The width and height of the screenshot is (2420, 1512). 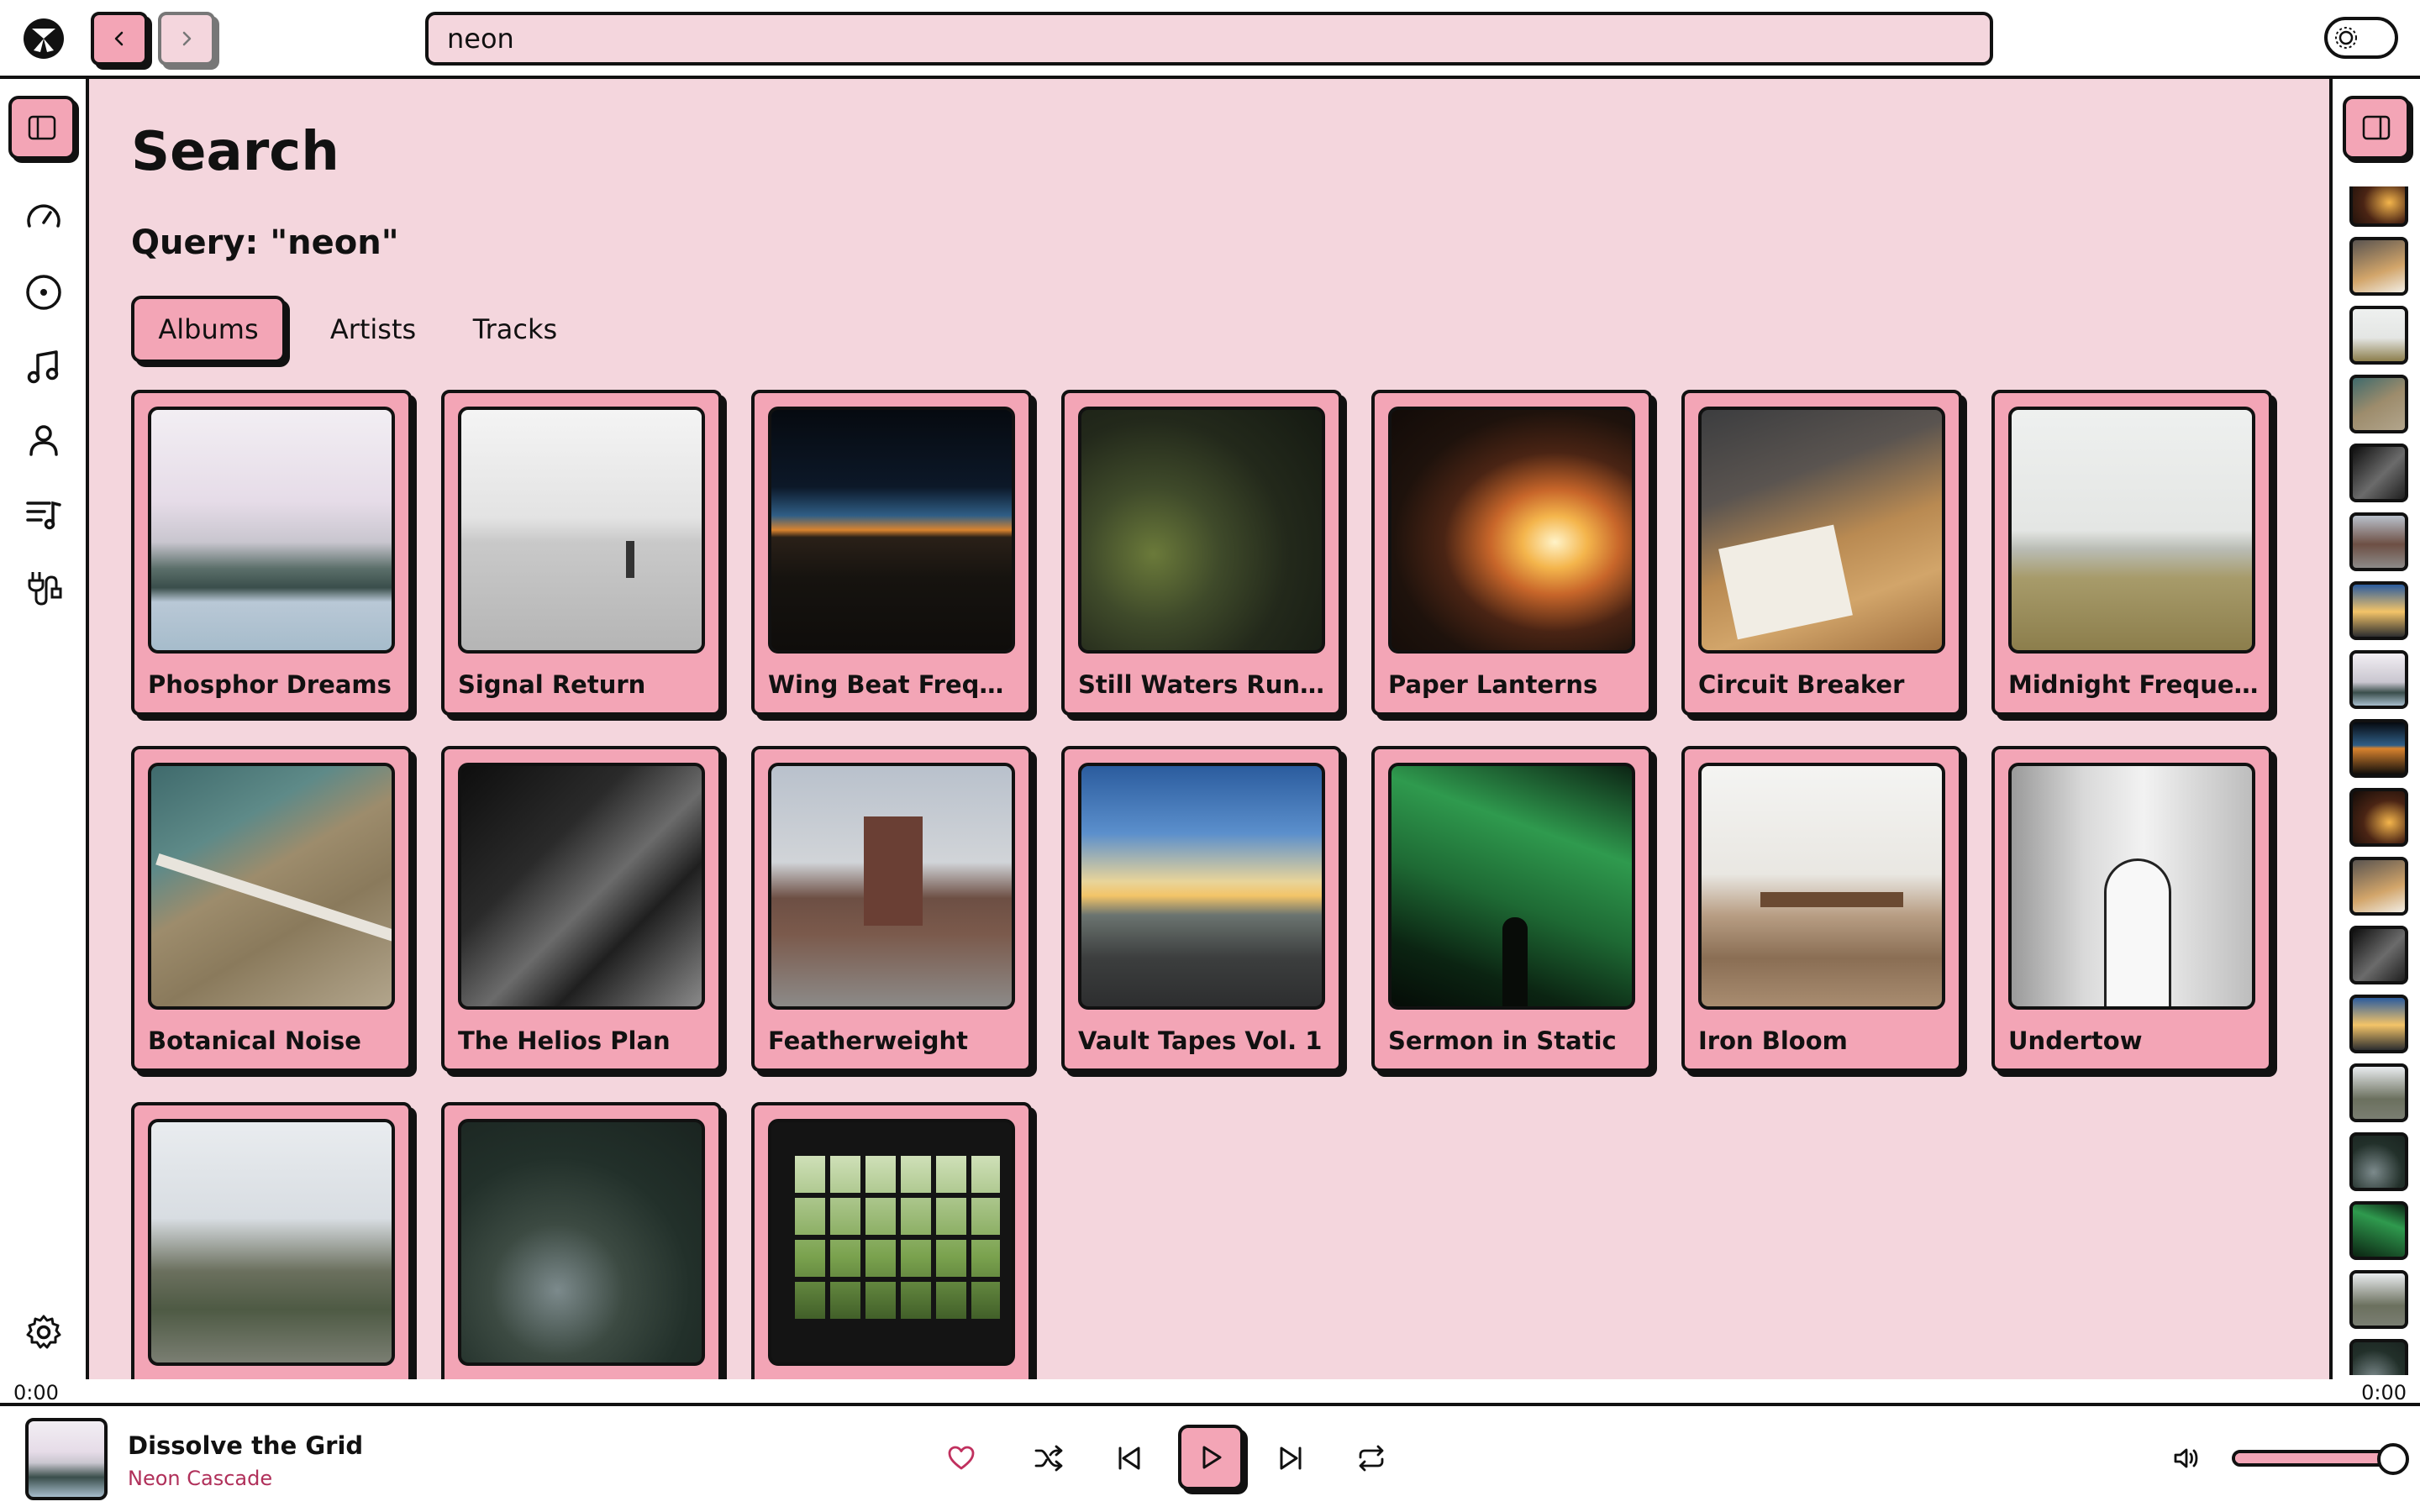 I want to click on sidebar-item-tracks, so click(x=44, y=366).